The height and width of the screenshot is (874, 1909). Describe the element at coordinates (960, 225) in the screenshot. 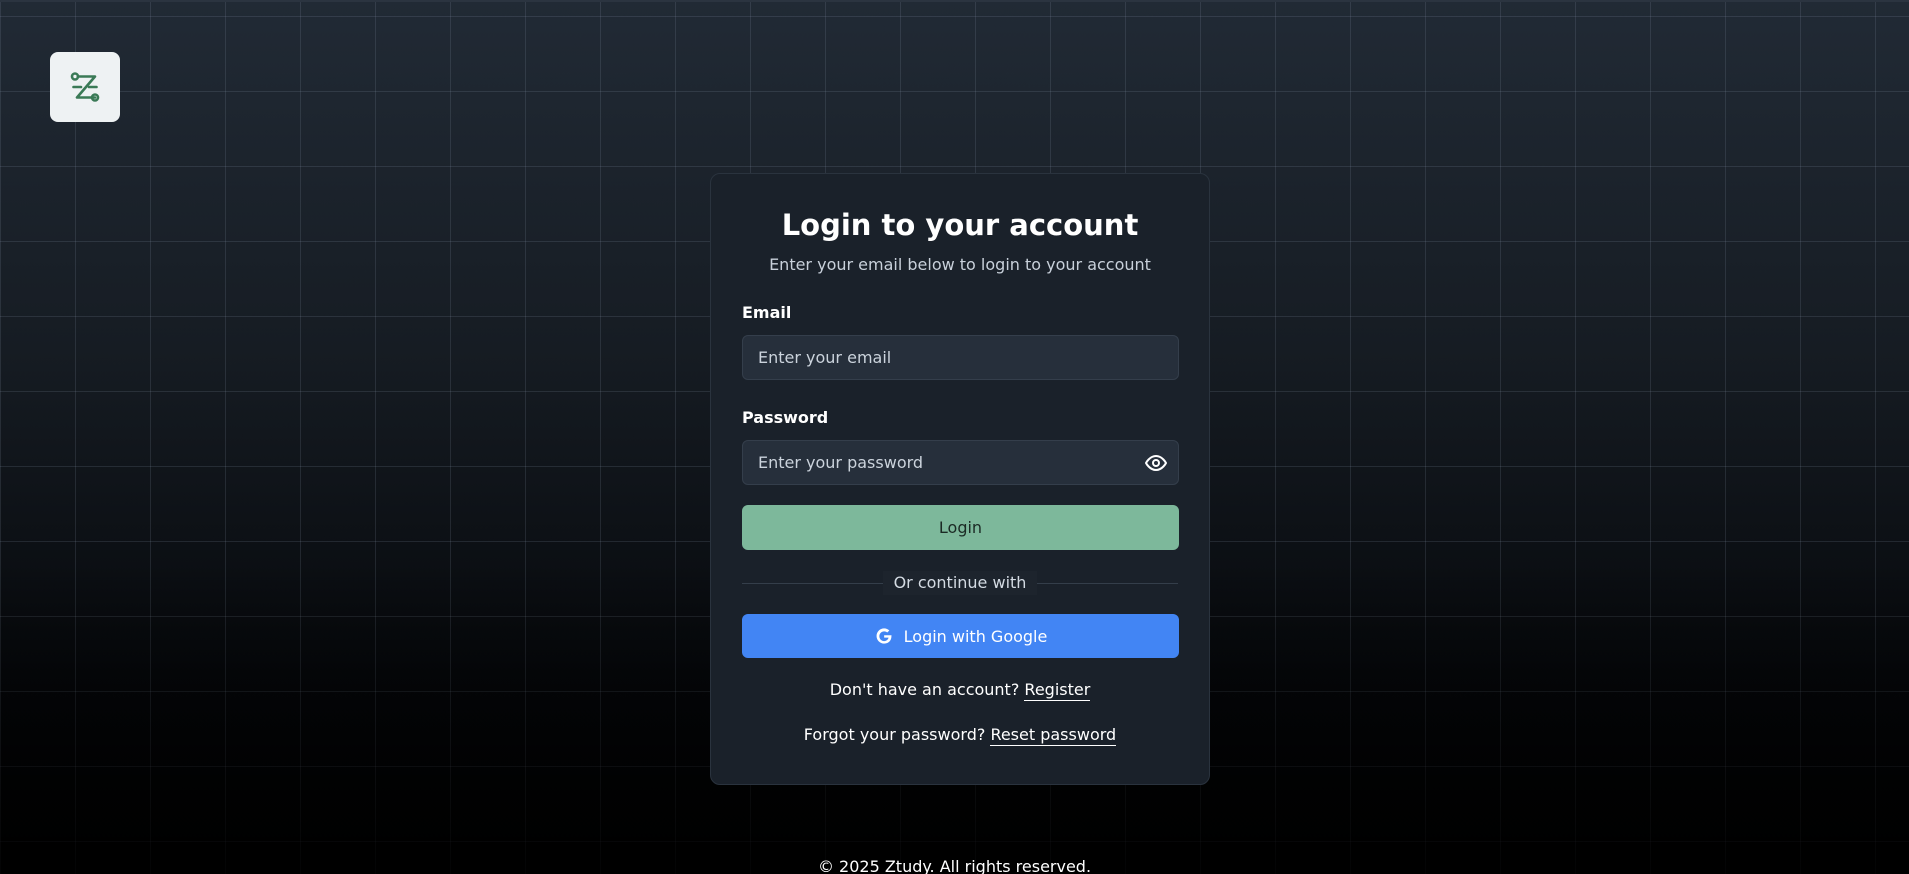

I see `login-title: Login to your account` at that location.